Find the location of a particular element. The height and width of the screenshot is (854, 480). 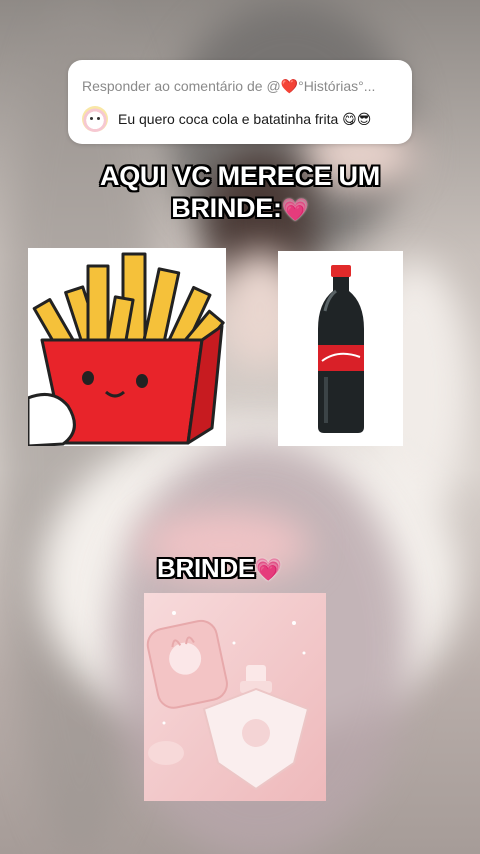

commenter-avatar is located at coordinates (95, 119).